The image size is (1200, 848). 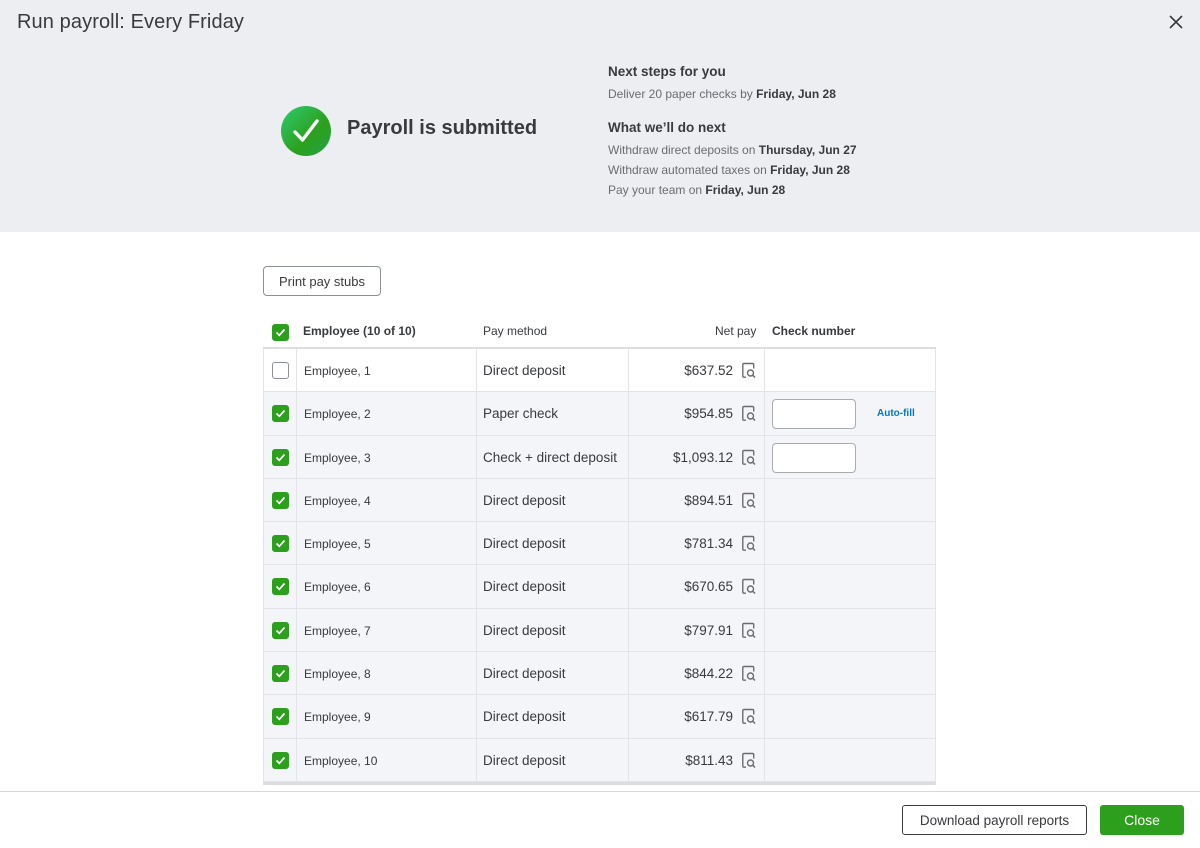 What do you see at coordinates (515, 331) in the screenshot?
I see `column-pay-method: Pay method` at bounding box center [515, 331].